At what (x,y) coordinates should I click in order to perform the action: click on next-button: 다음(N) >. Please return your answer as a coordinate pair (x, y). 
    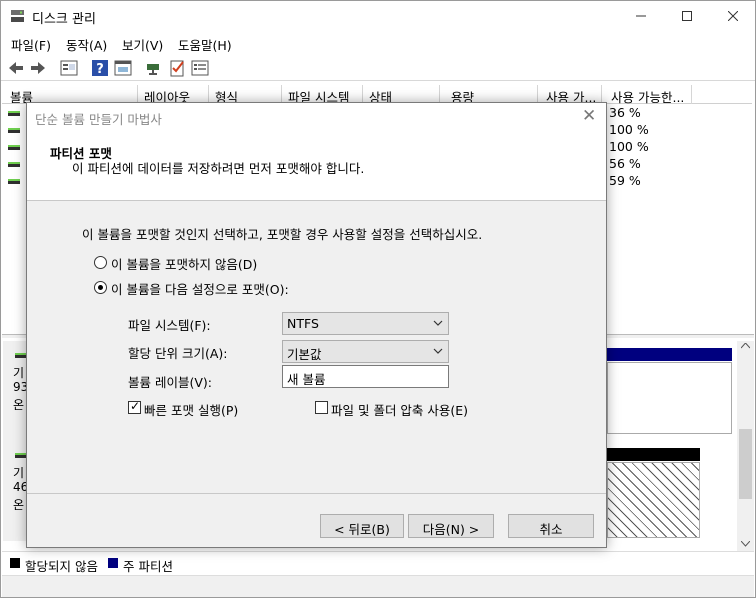
    Looking at the image, I should click on (451, 526).